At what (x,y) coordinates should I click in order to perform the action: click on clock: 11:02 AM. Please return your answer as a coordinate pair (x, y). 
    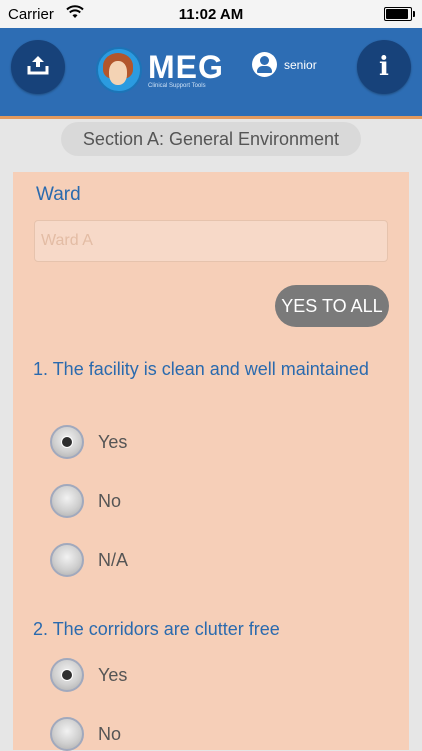
    Looking at the image, I should click on (211, 14).